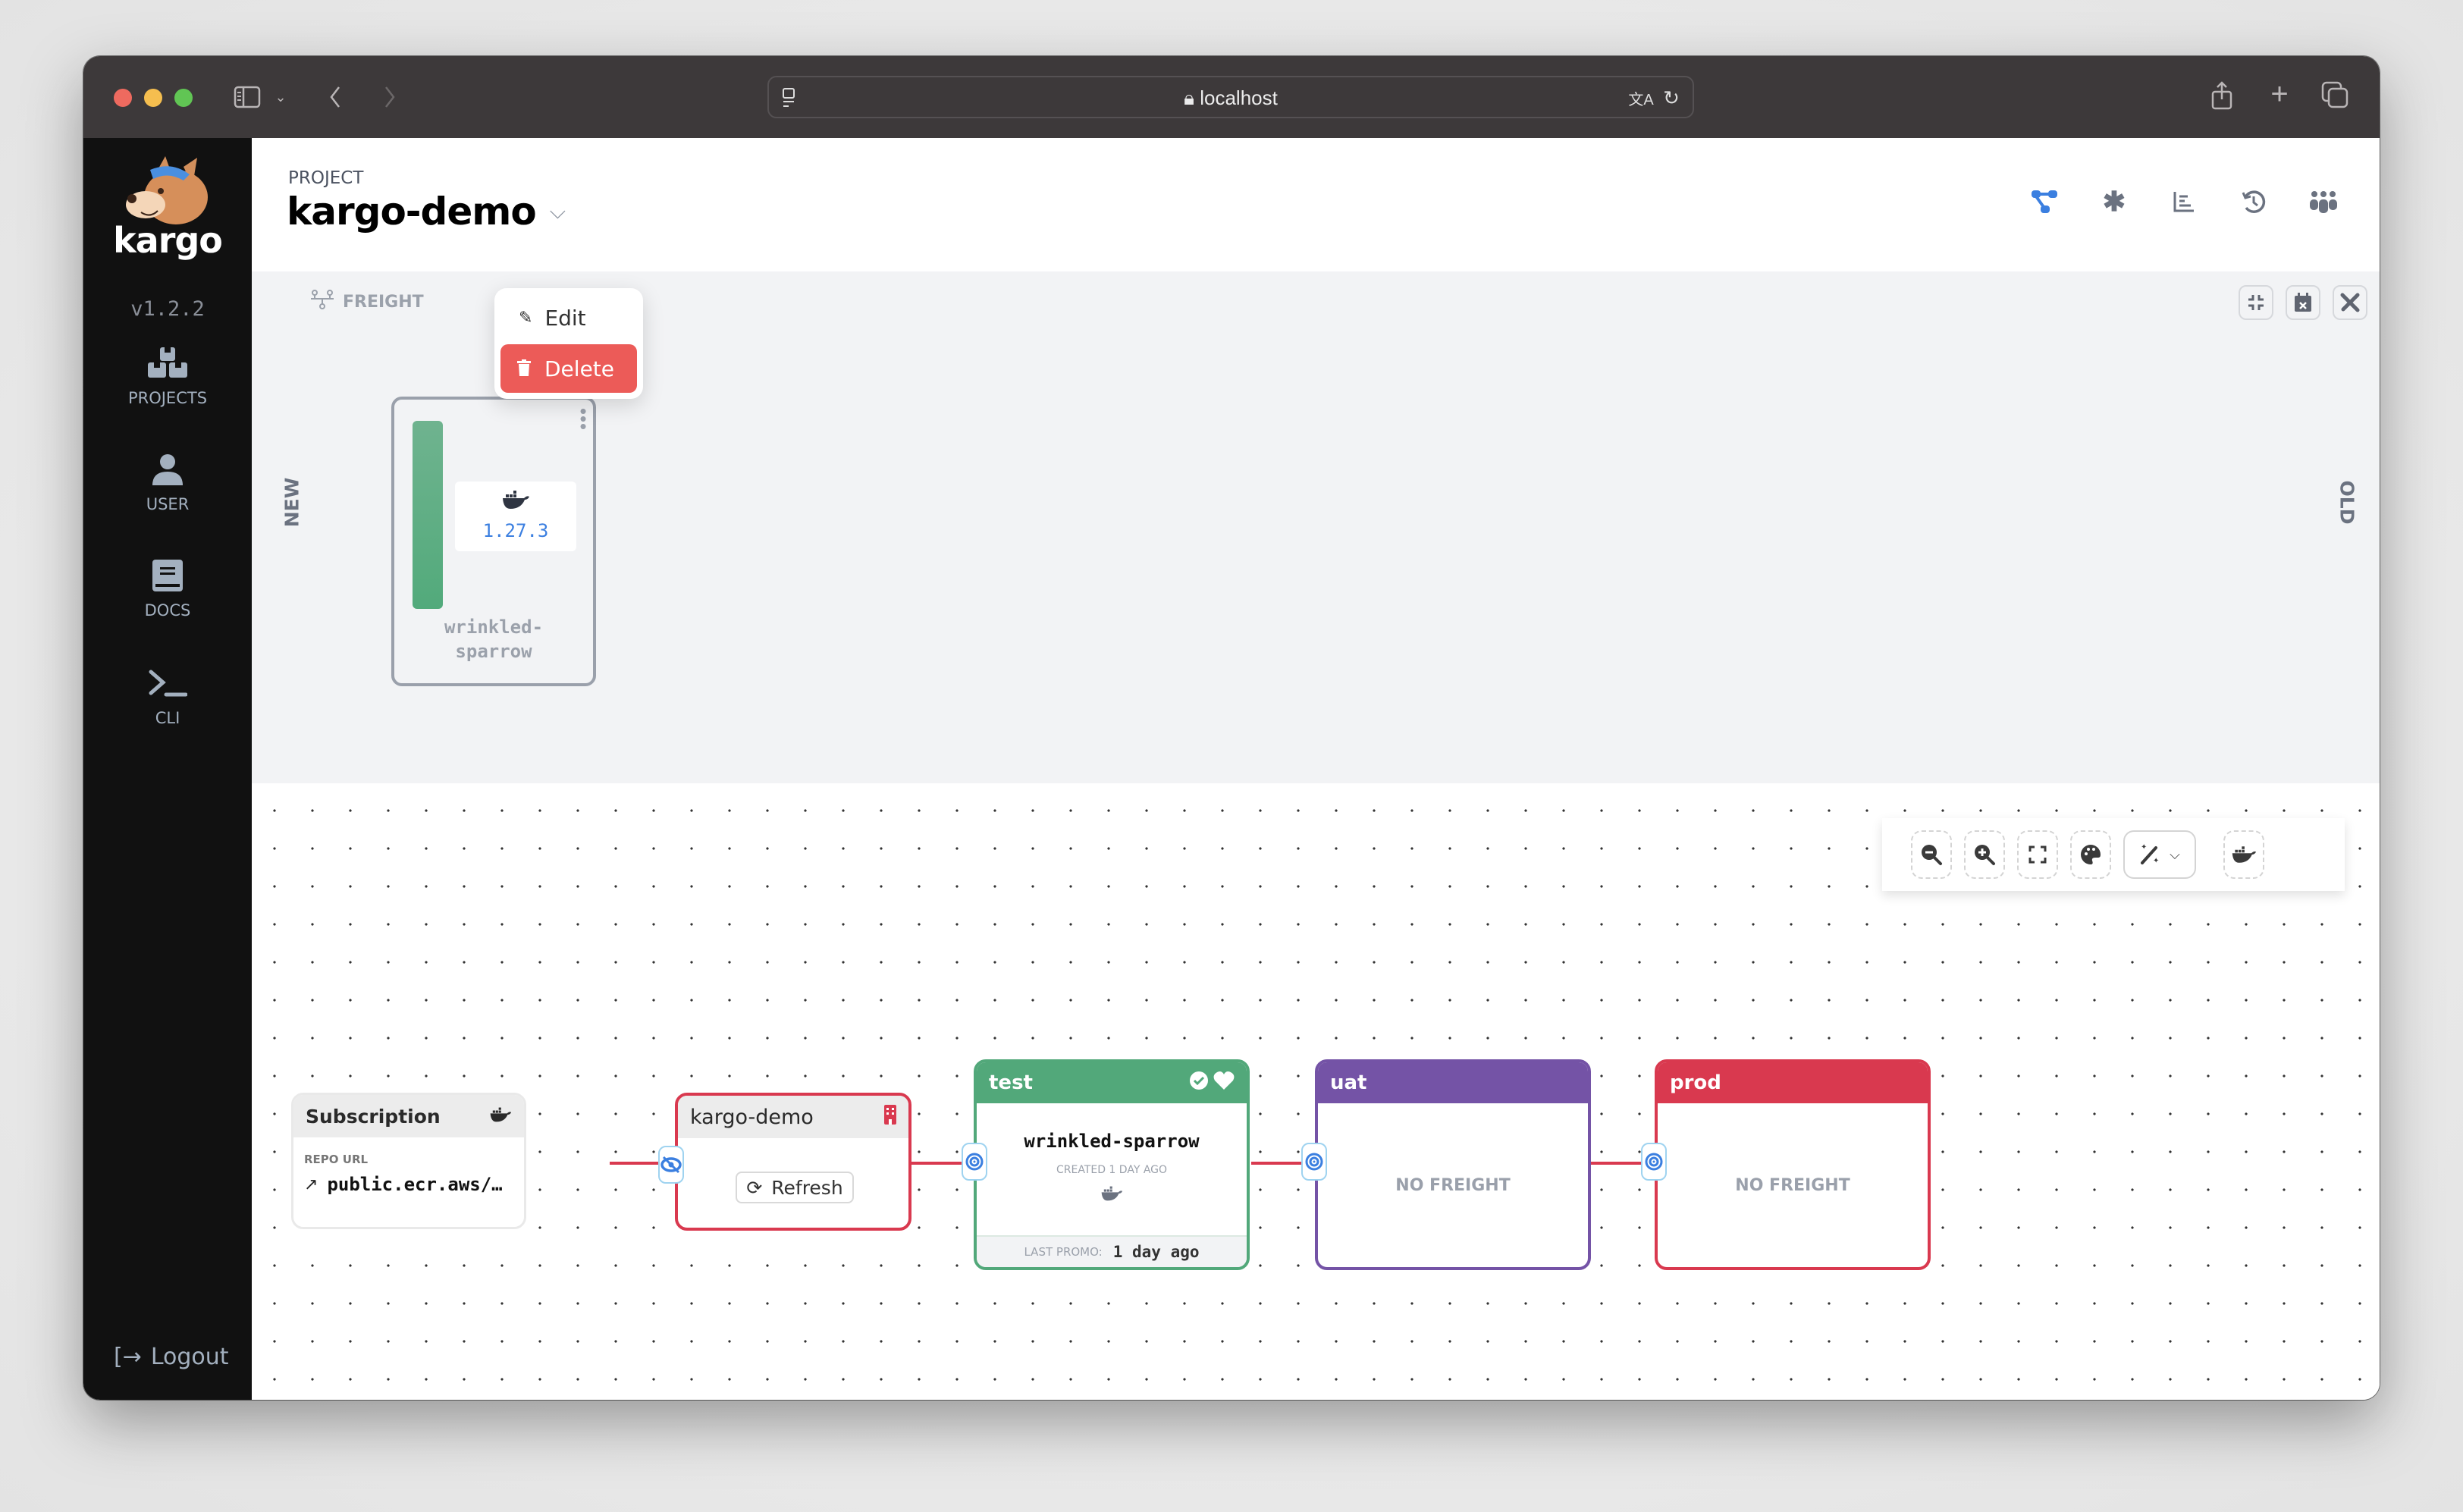  I want to click on history-icon, so click(2253, 201).